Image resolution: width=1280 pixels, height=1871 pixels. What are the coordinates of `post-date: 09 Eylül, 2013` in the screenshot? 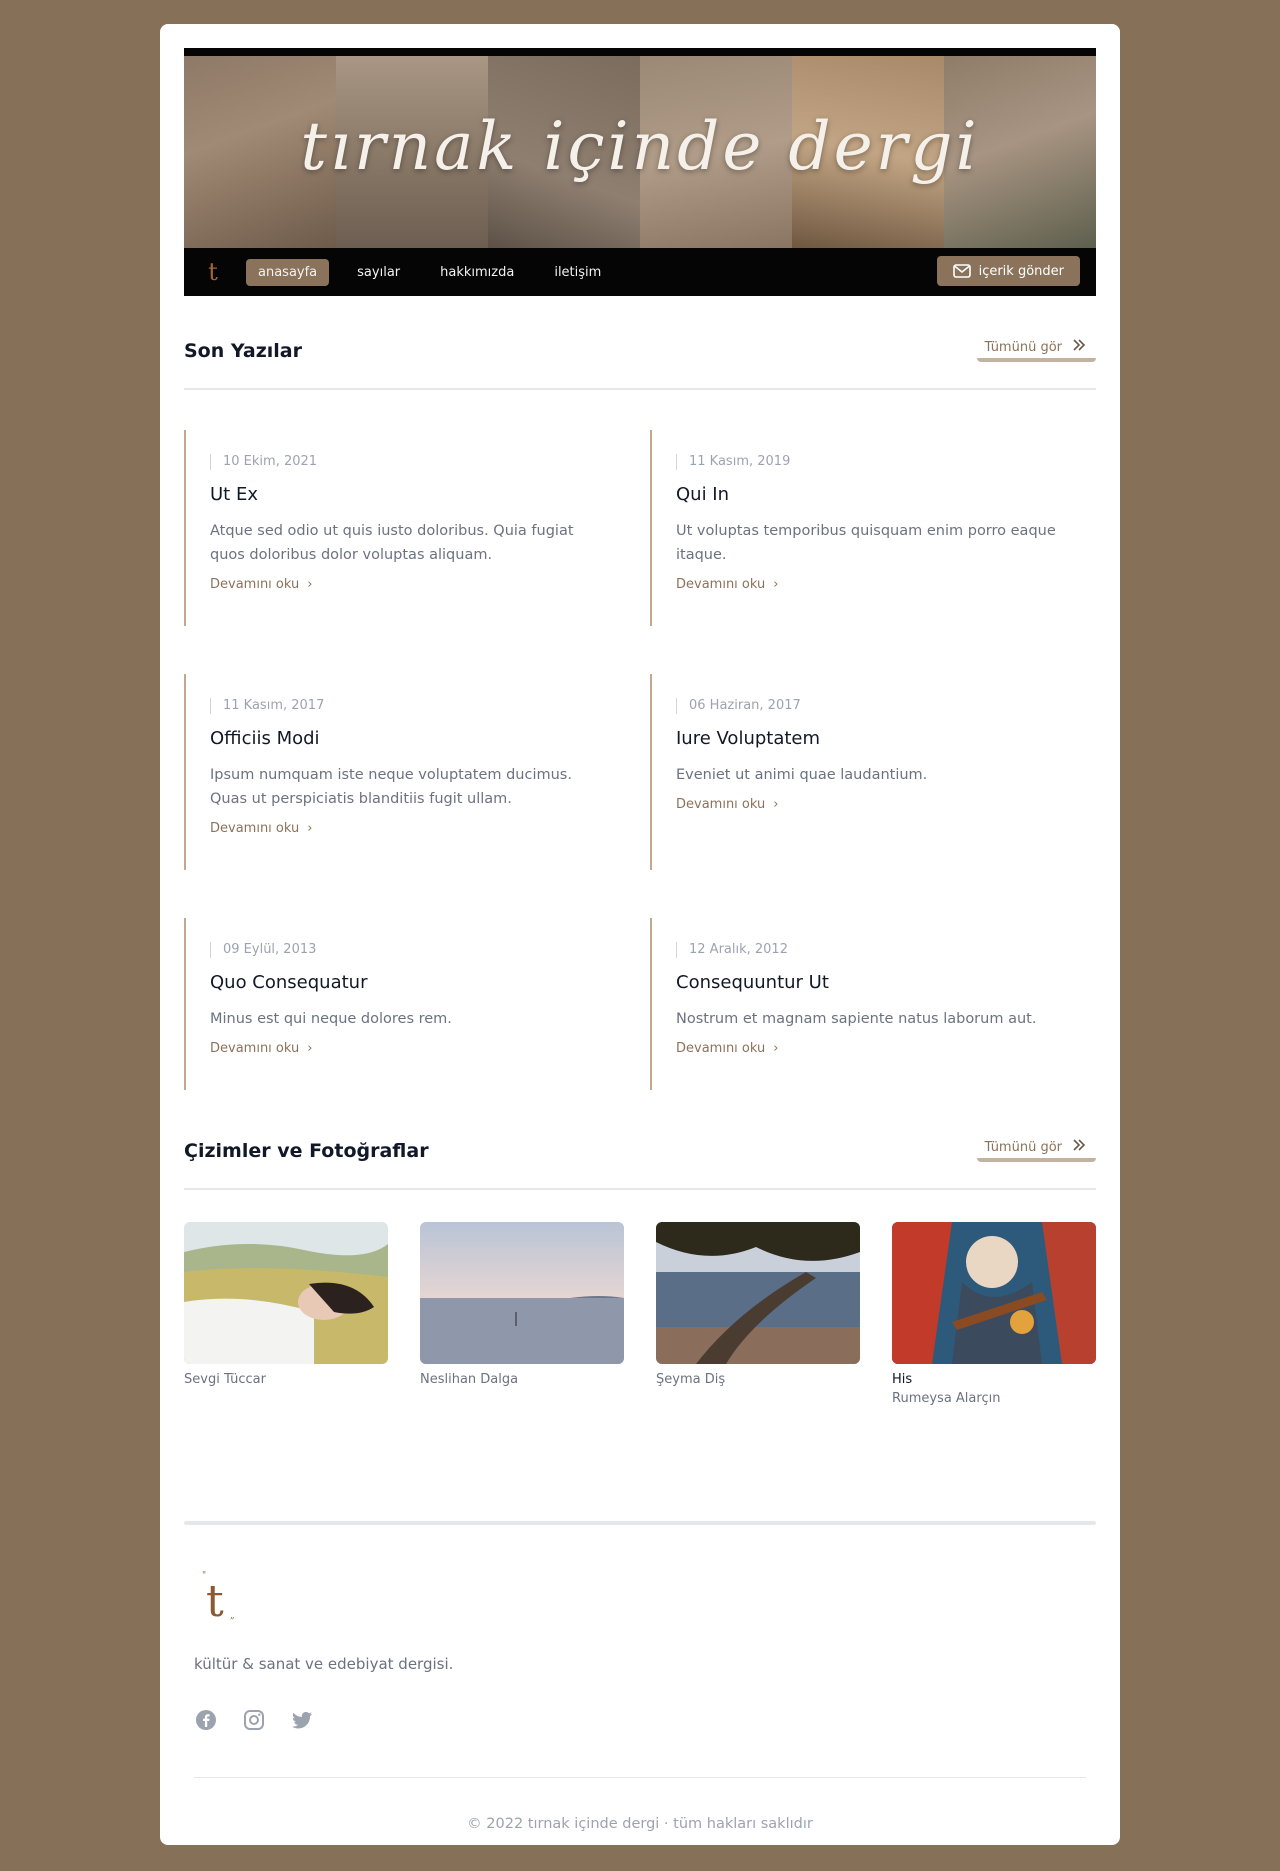 It's located at (407, 950).